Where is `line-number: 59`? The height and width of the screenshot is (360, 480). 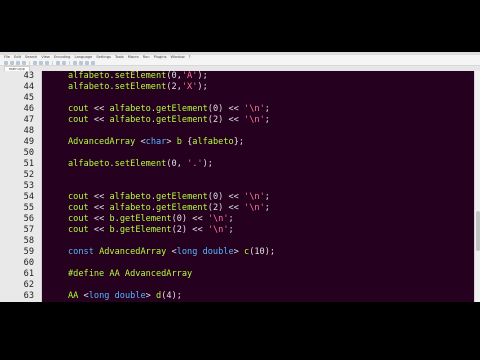
line-number: 59 is located at coordinates (28, 252).